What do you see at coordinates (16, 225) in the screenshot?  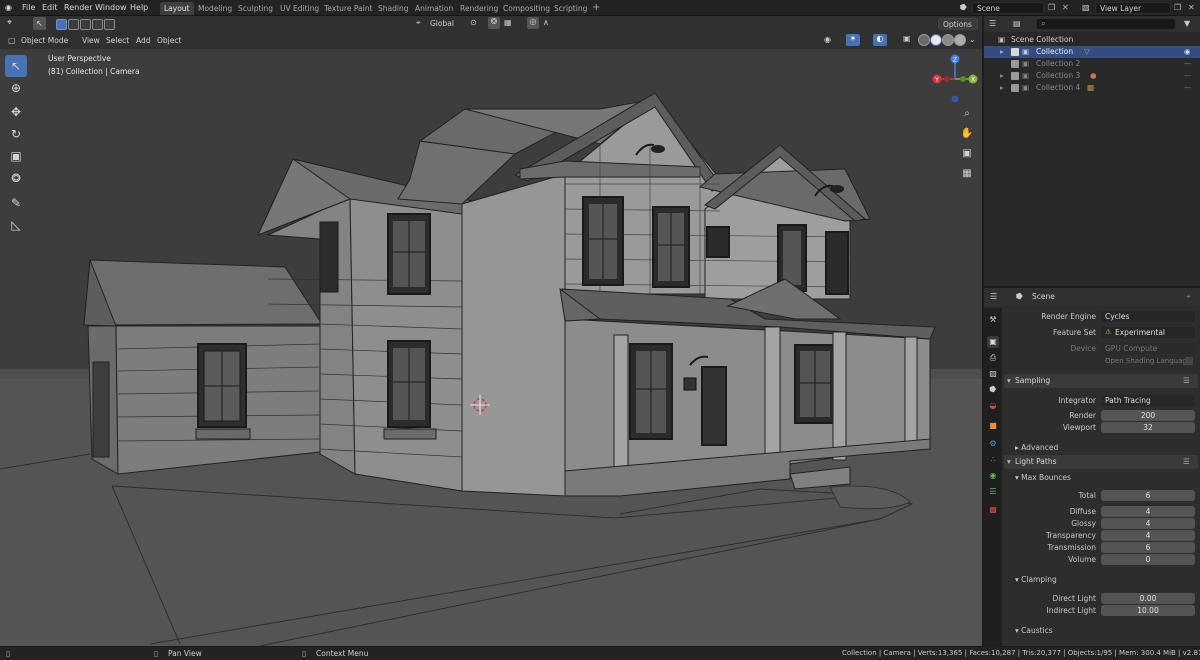 I see `measure-tool: ◺` at bounding box center [16, 225].